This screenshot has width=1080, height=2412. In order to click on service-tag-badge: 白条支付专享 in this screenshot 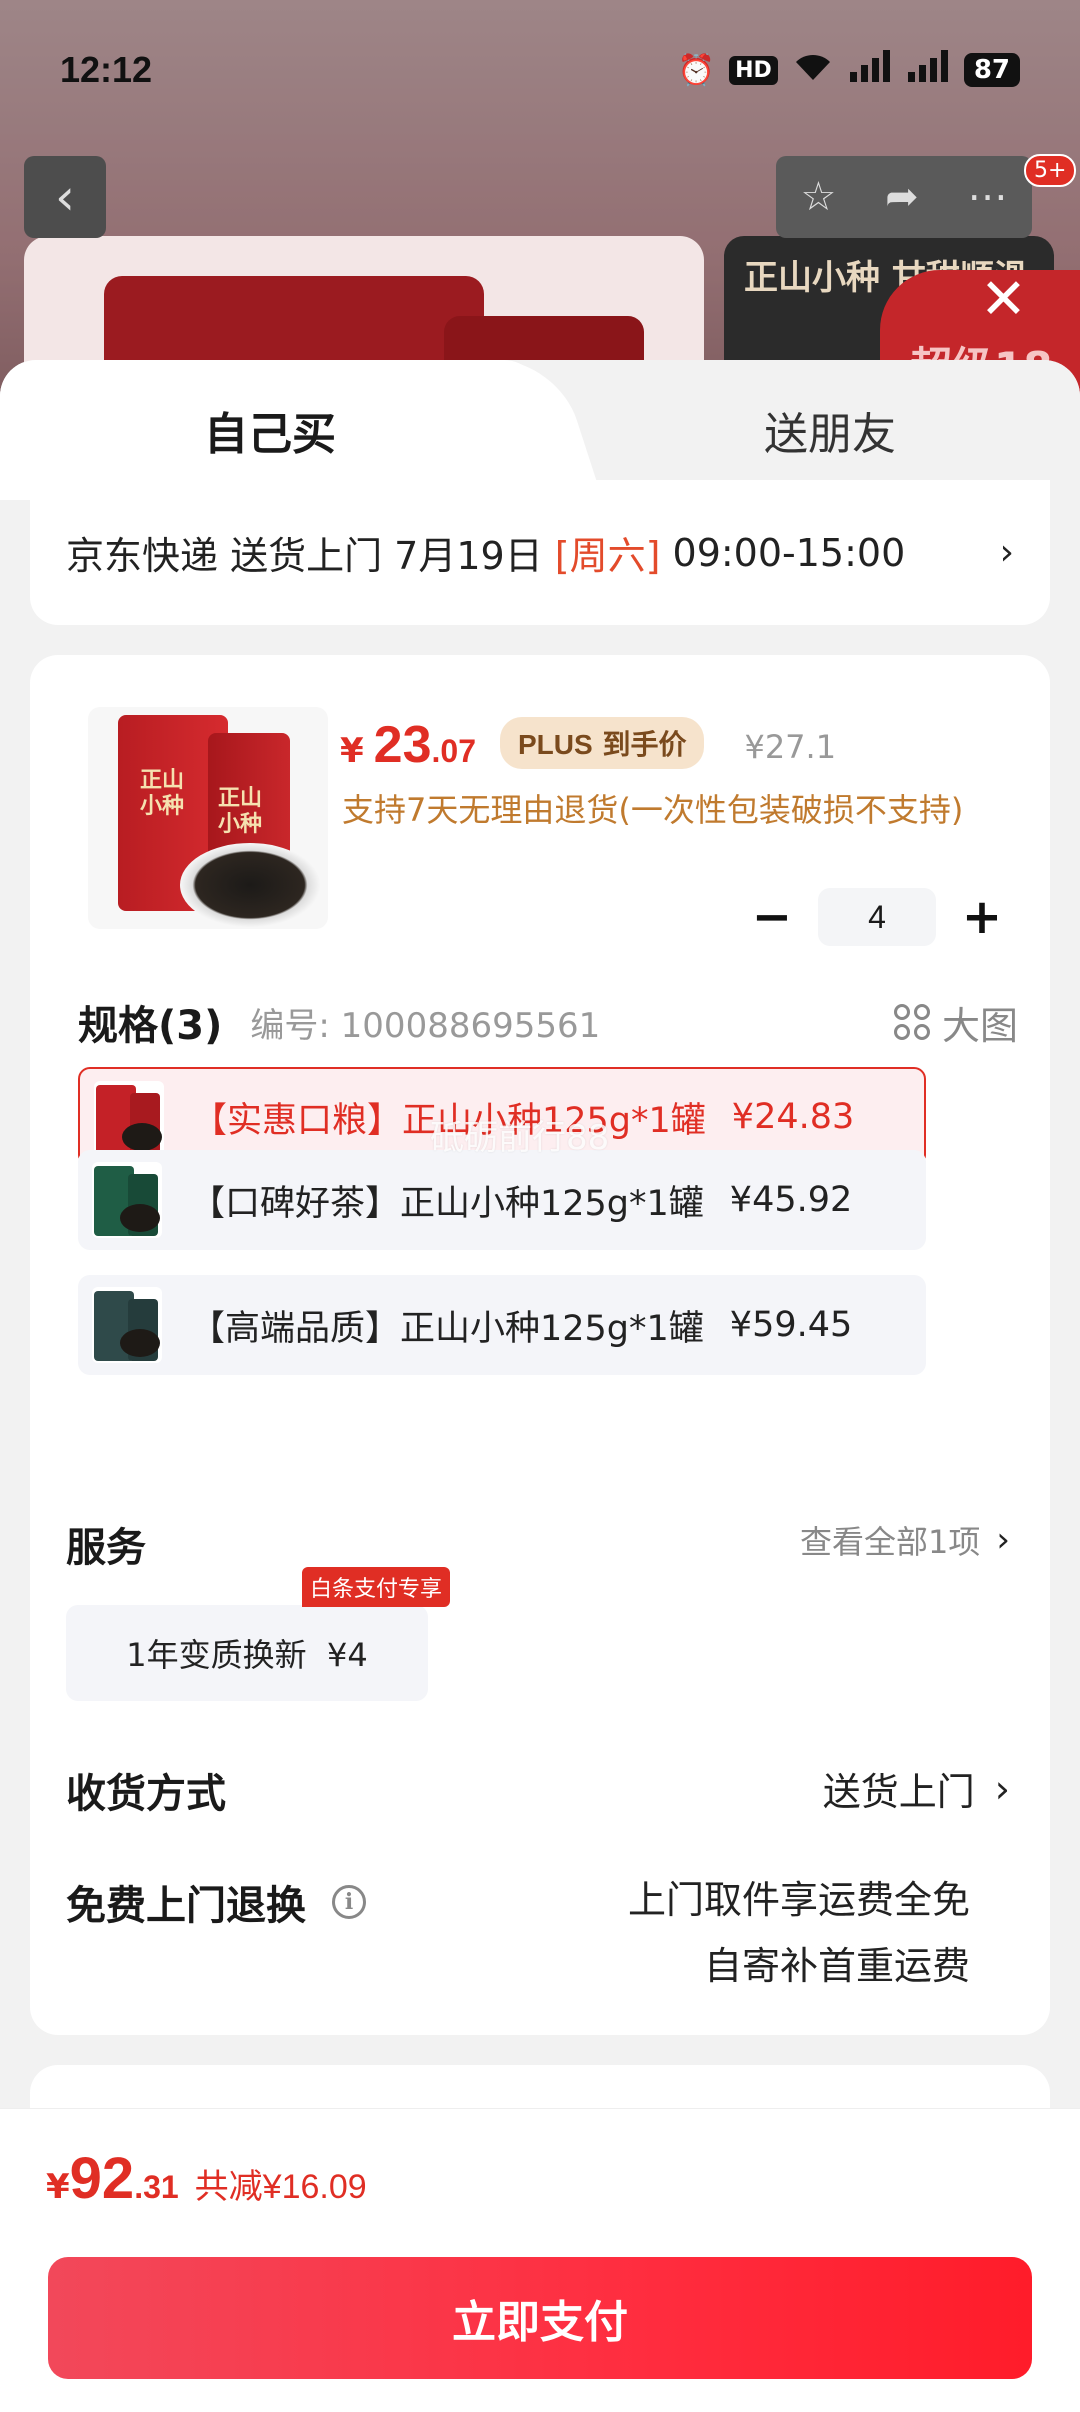, I will do `click(376, 1587)`.